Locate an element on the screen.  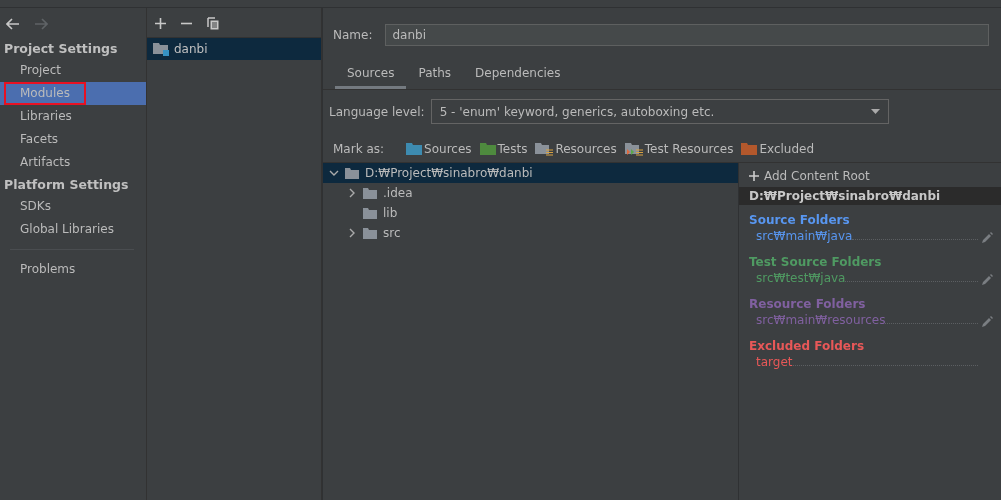
back-arrow-icon is located at coordinates (13, 24).